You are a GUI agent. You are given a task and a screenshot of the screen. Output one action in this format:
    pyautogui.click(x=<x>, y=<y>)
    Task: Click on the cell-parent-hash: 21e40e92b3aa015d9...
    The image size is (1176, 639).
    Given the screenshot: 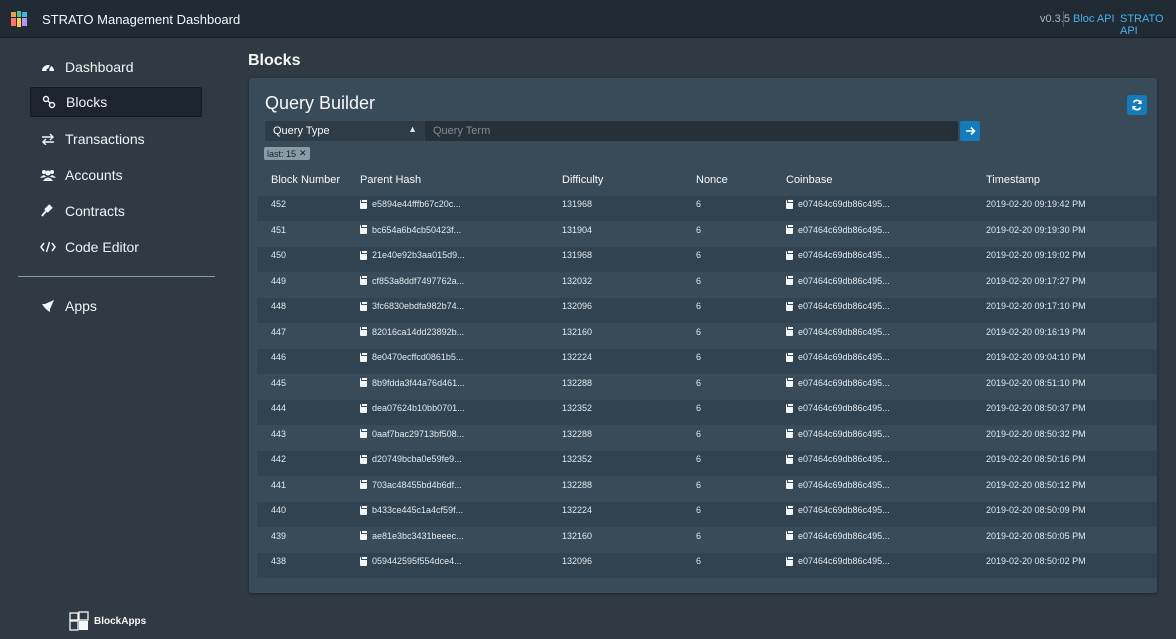 What is the action you would take?
    pyautogui.click(x=412, y=254)
    